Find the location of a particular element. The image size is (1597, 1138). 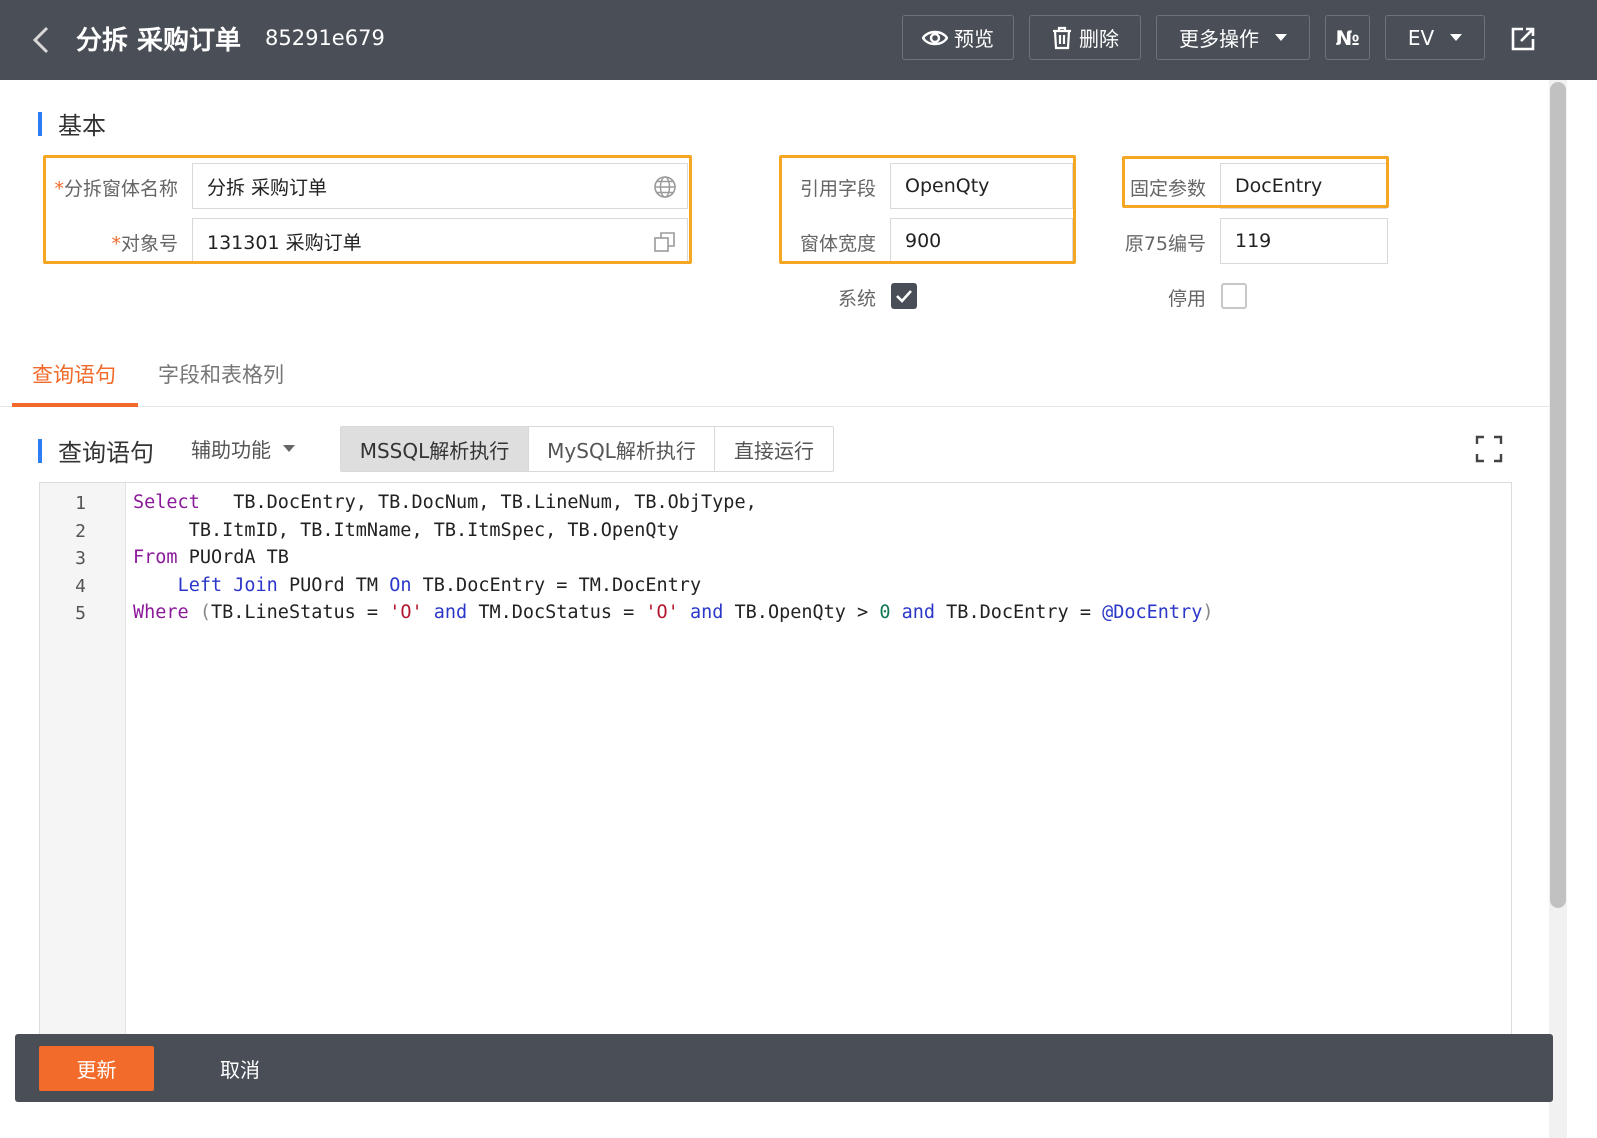

preview-button: 预览 is located at coordinates (958, 37).